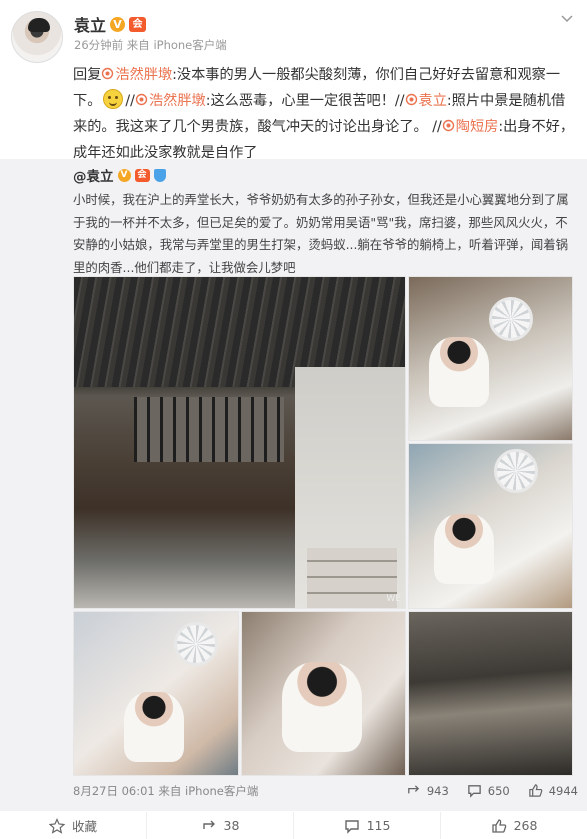 This screenshot has width=587, height=839. I want to click on name-row: 袁立 V 会, so click(110, 24).